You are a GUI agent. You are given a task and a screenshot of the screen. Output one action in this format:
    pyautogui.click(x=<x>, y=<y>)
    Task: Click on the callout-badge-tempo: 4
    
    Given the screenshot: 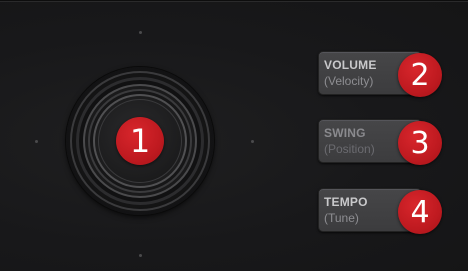 What is the action you would take?
    pyautogui.click(x=420, y=212)
    